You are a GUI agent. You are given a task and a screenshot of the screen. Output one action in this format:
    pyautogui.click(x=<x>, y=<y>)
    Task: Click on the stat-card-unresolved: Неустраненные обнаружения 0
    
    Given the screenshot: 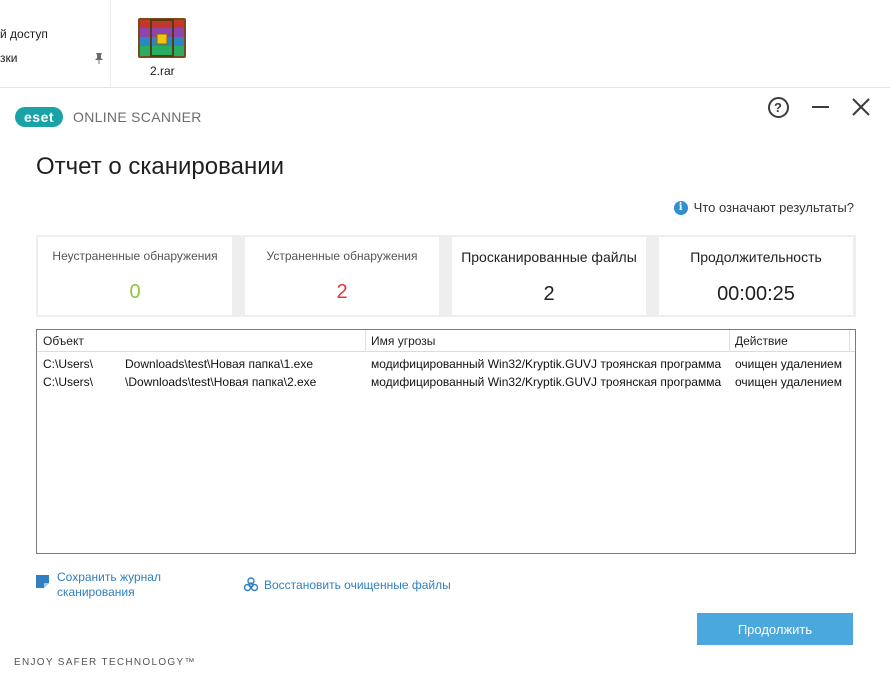 What is the action you would take?
    pyautogui.click(x=135, y=276)
    